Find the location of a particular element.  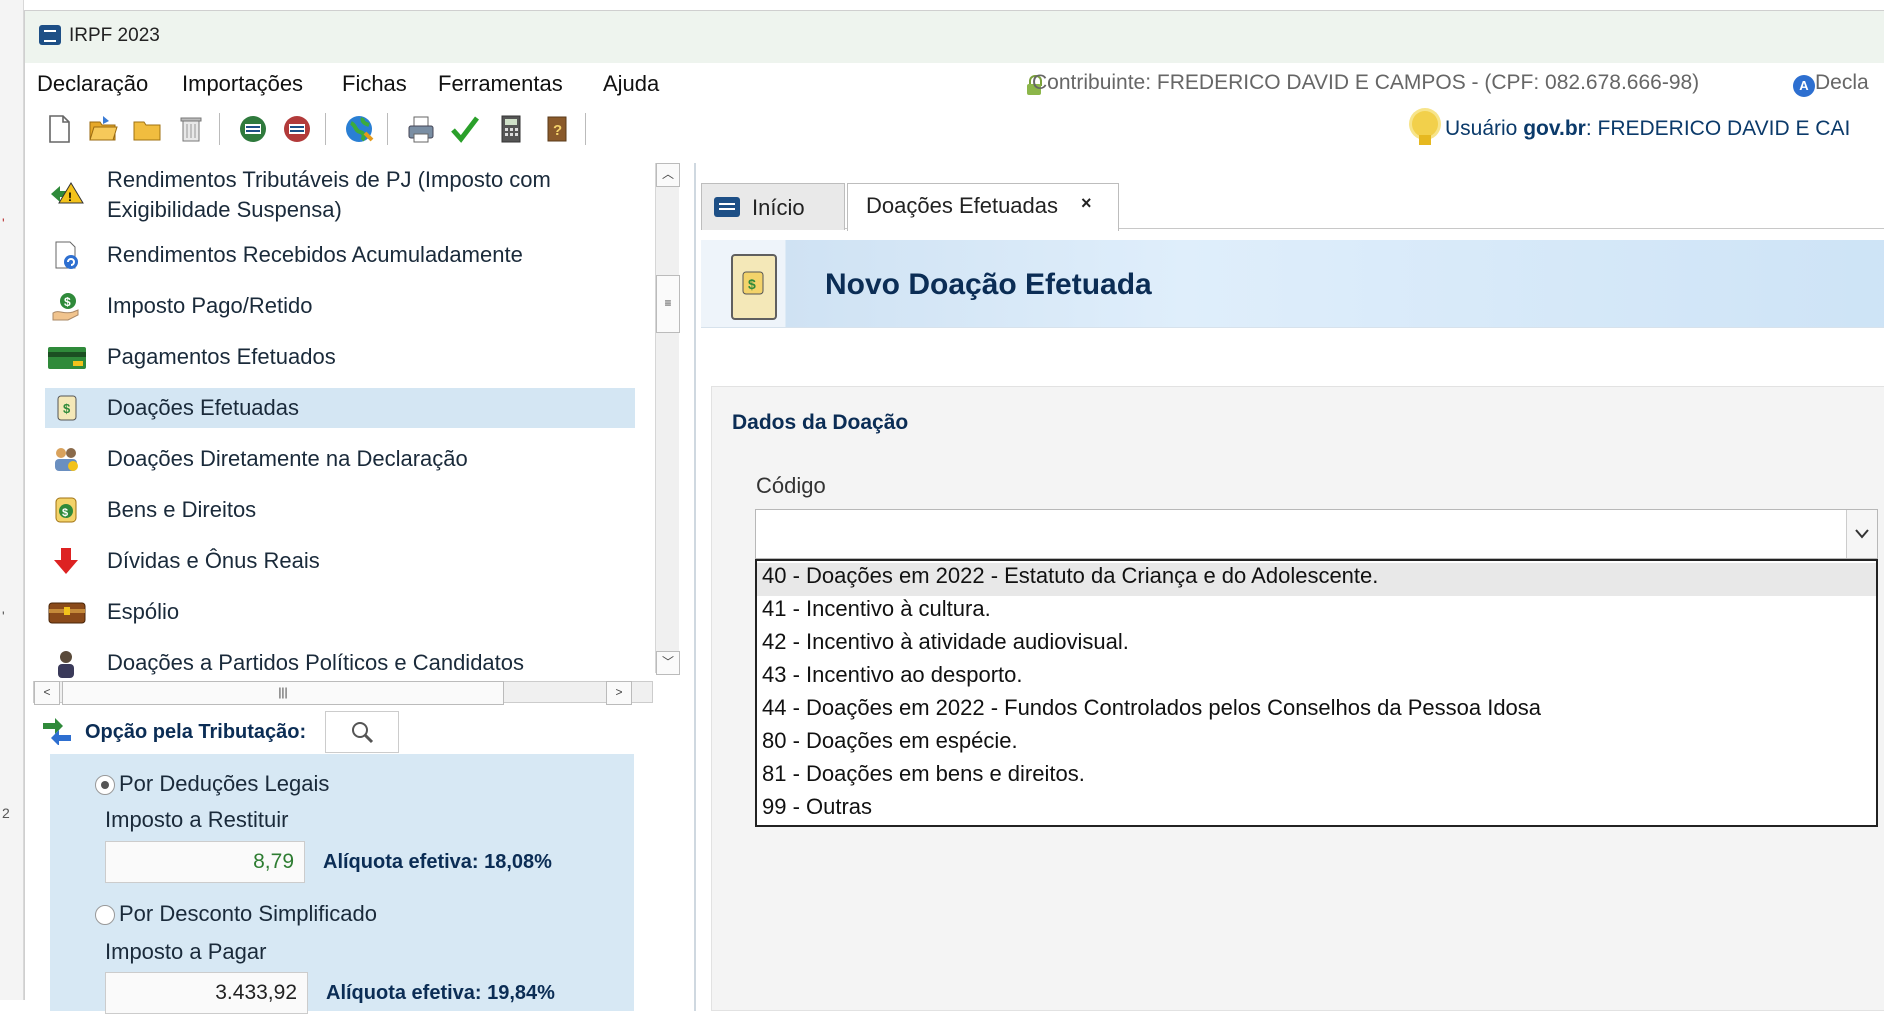

check-icon is located at coordinates (465, 129).